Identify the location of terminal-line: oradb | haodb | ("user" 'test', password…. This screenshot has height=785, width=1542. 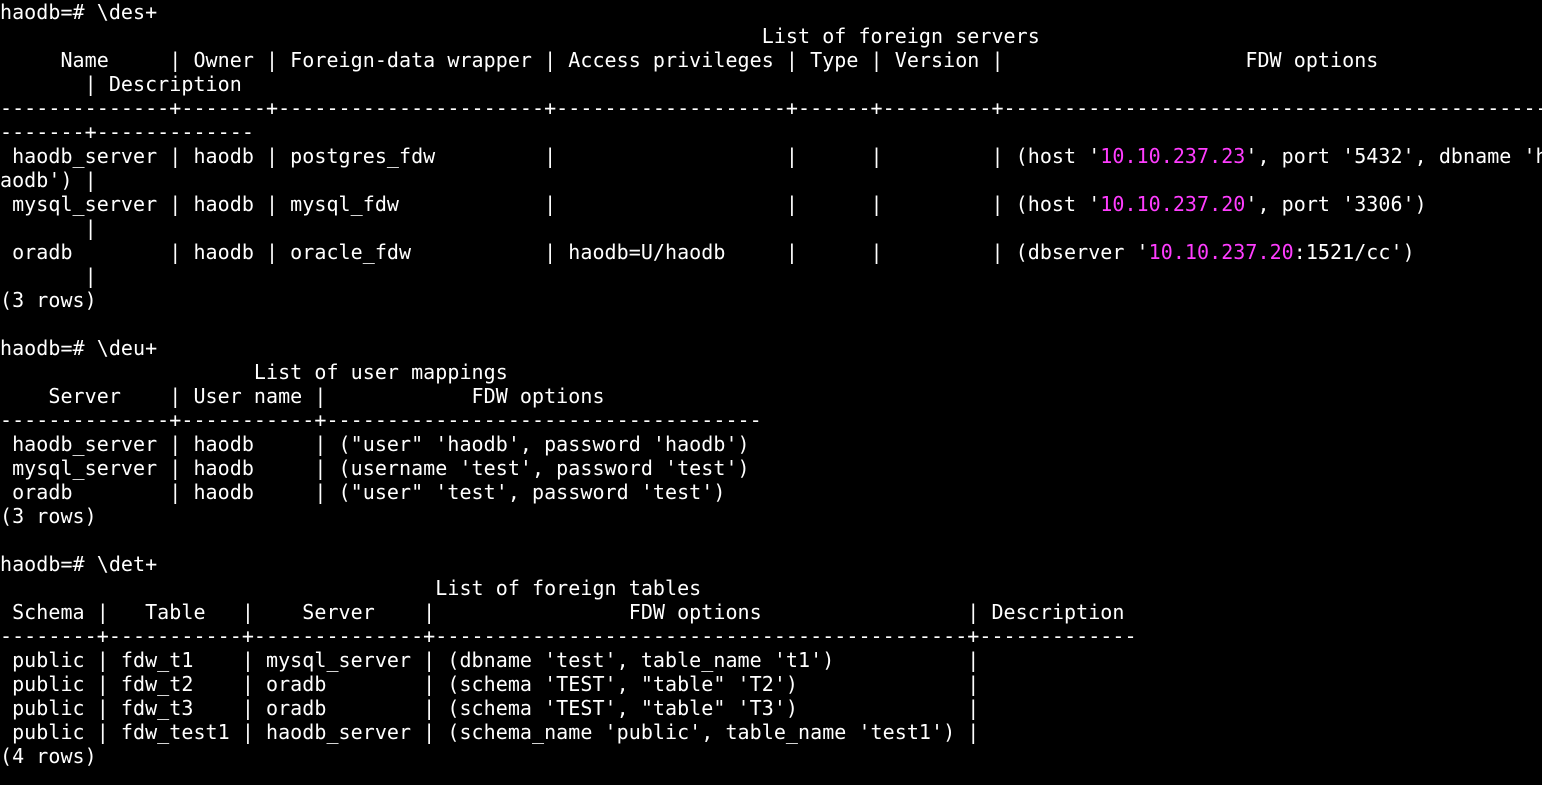
(771, 492).